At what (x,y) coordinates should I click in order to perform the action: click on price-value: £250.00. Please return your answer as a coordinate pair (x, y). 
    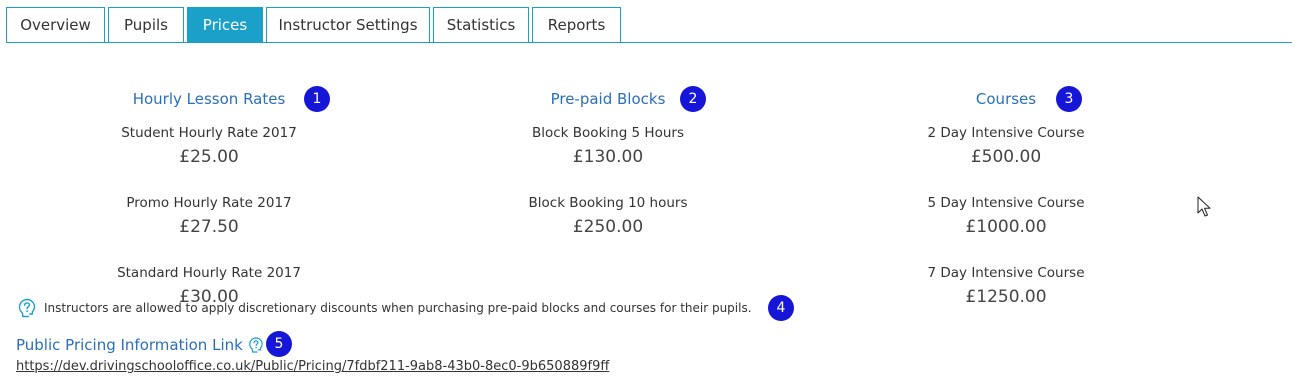
    Looking at the image, I should click on (608, 227).